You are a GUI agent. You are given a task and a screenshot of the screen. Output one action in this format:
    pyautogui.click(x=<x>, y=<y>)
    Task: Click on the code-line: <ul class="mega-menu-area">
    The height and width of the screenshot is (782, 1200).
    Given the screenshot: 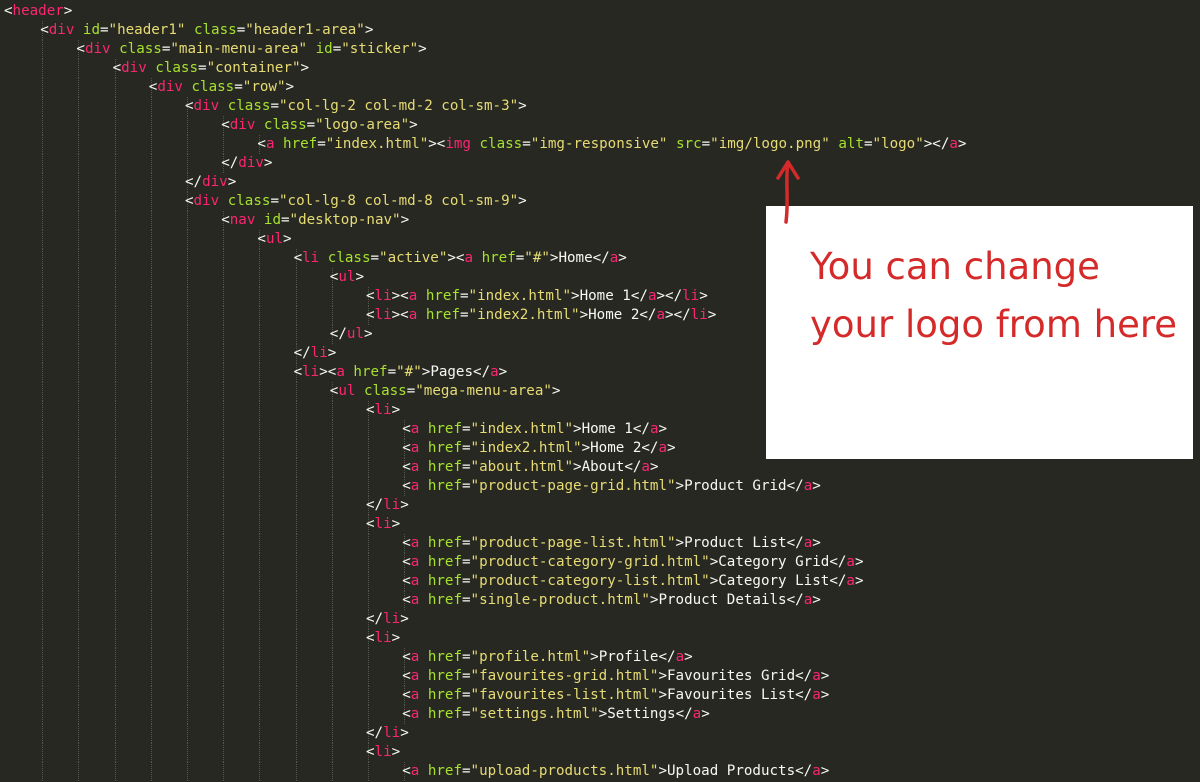 What is the action you would take?
    pyautogui.click(x=445, y=391)
    